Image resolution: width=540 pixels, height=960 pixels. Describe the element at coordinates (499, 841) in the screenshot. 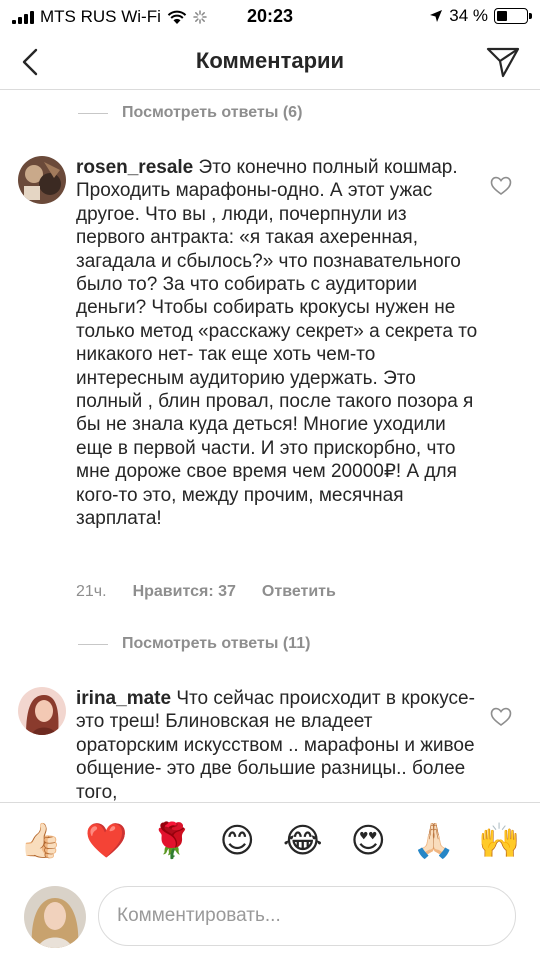

I see `raised-hands-emoji-button: 🙌` at that location.